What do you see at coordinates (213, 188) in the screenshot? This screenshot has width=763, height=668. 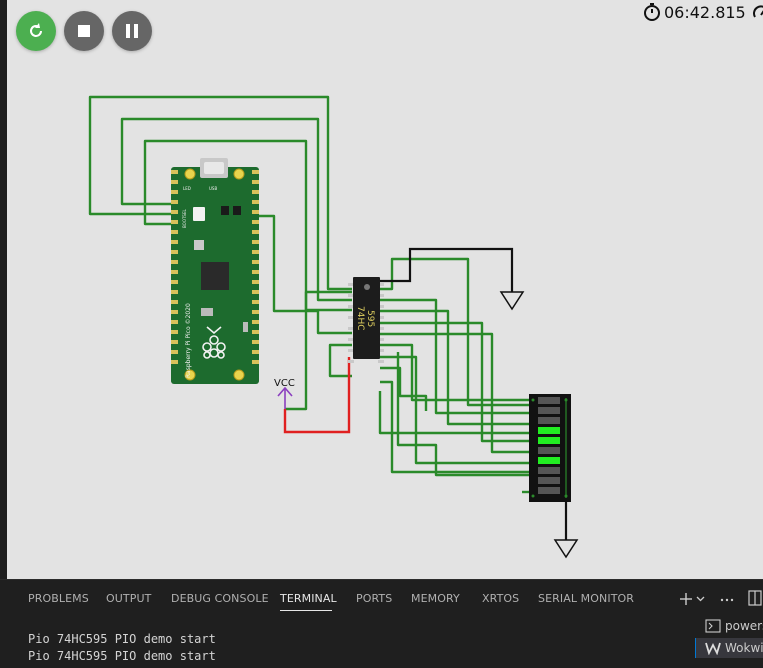 I see `pico-label-usb: USB` at bounding box center [213, 188].